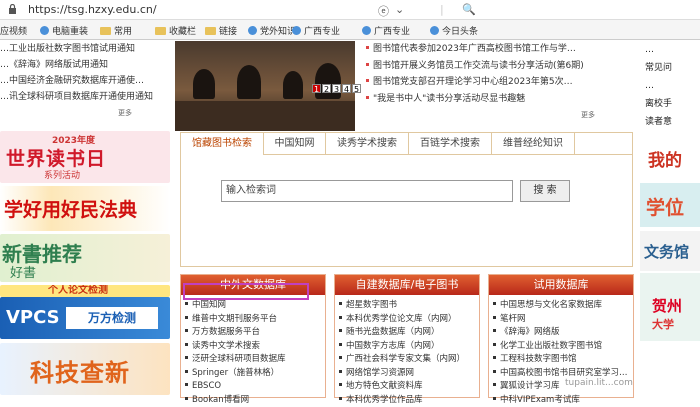 The width and height of the screenshot is (700, 407). What do you see at coordinates (561, 285) in the screenshot?
I see `db-panel-title: 试用数据库` at bounding box center [561, 285].